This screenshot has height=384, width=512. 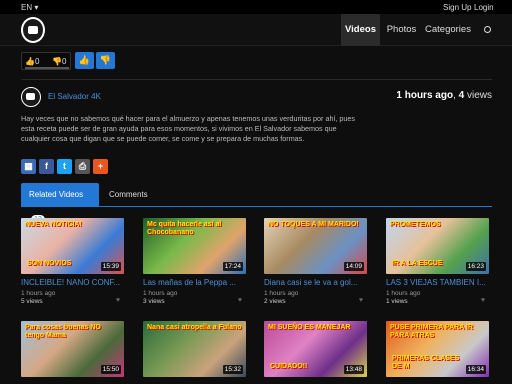 What do you see at coordinates (184, 228) in the screenshot?
I see `thumbnail-caption: Mc quita hacerle así al Chocobanano` at bounding box center [184, 228].